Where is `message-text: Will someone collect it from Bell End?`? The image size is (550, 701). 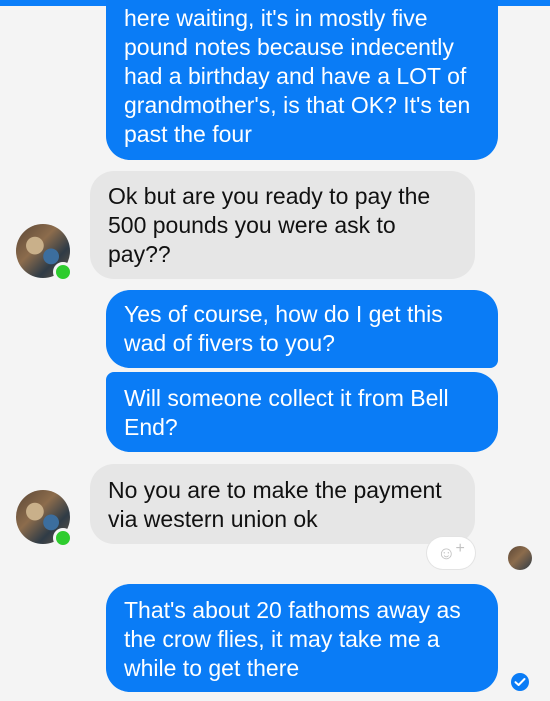 message-text: Will someone collect it from Bell End? is located at coordinates (286, 412).